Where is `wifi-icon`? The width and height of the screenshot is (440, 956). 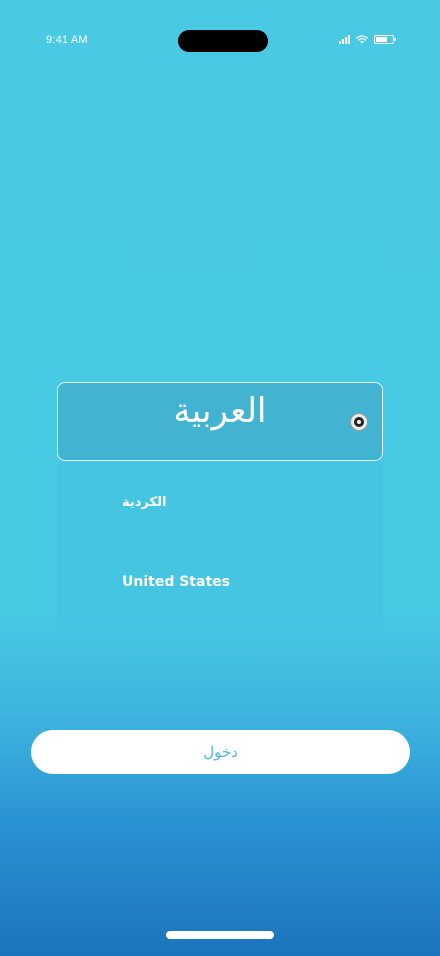 wifi-icon is located at coordinates (362, 39).